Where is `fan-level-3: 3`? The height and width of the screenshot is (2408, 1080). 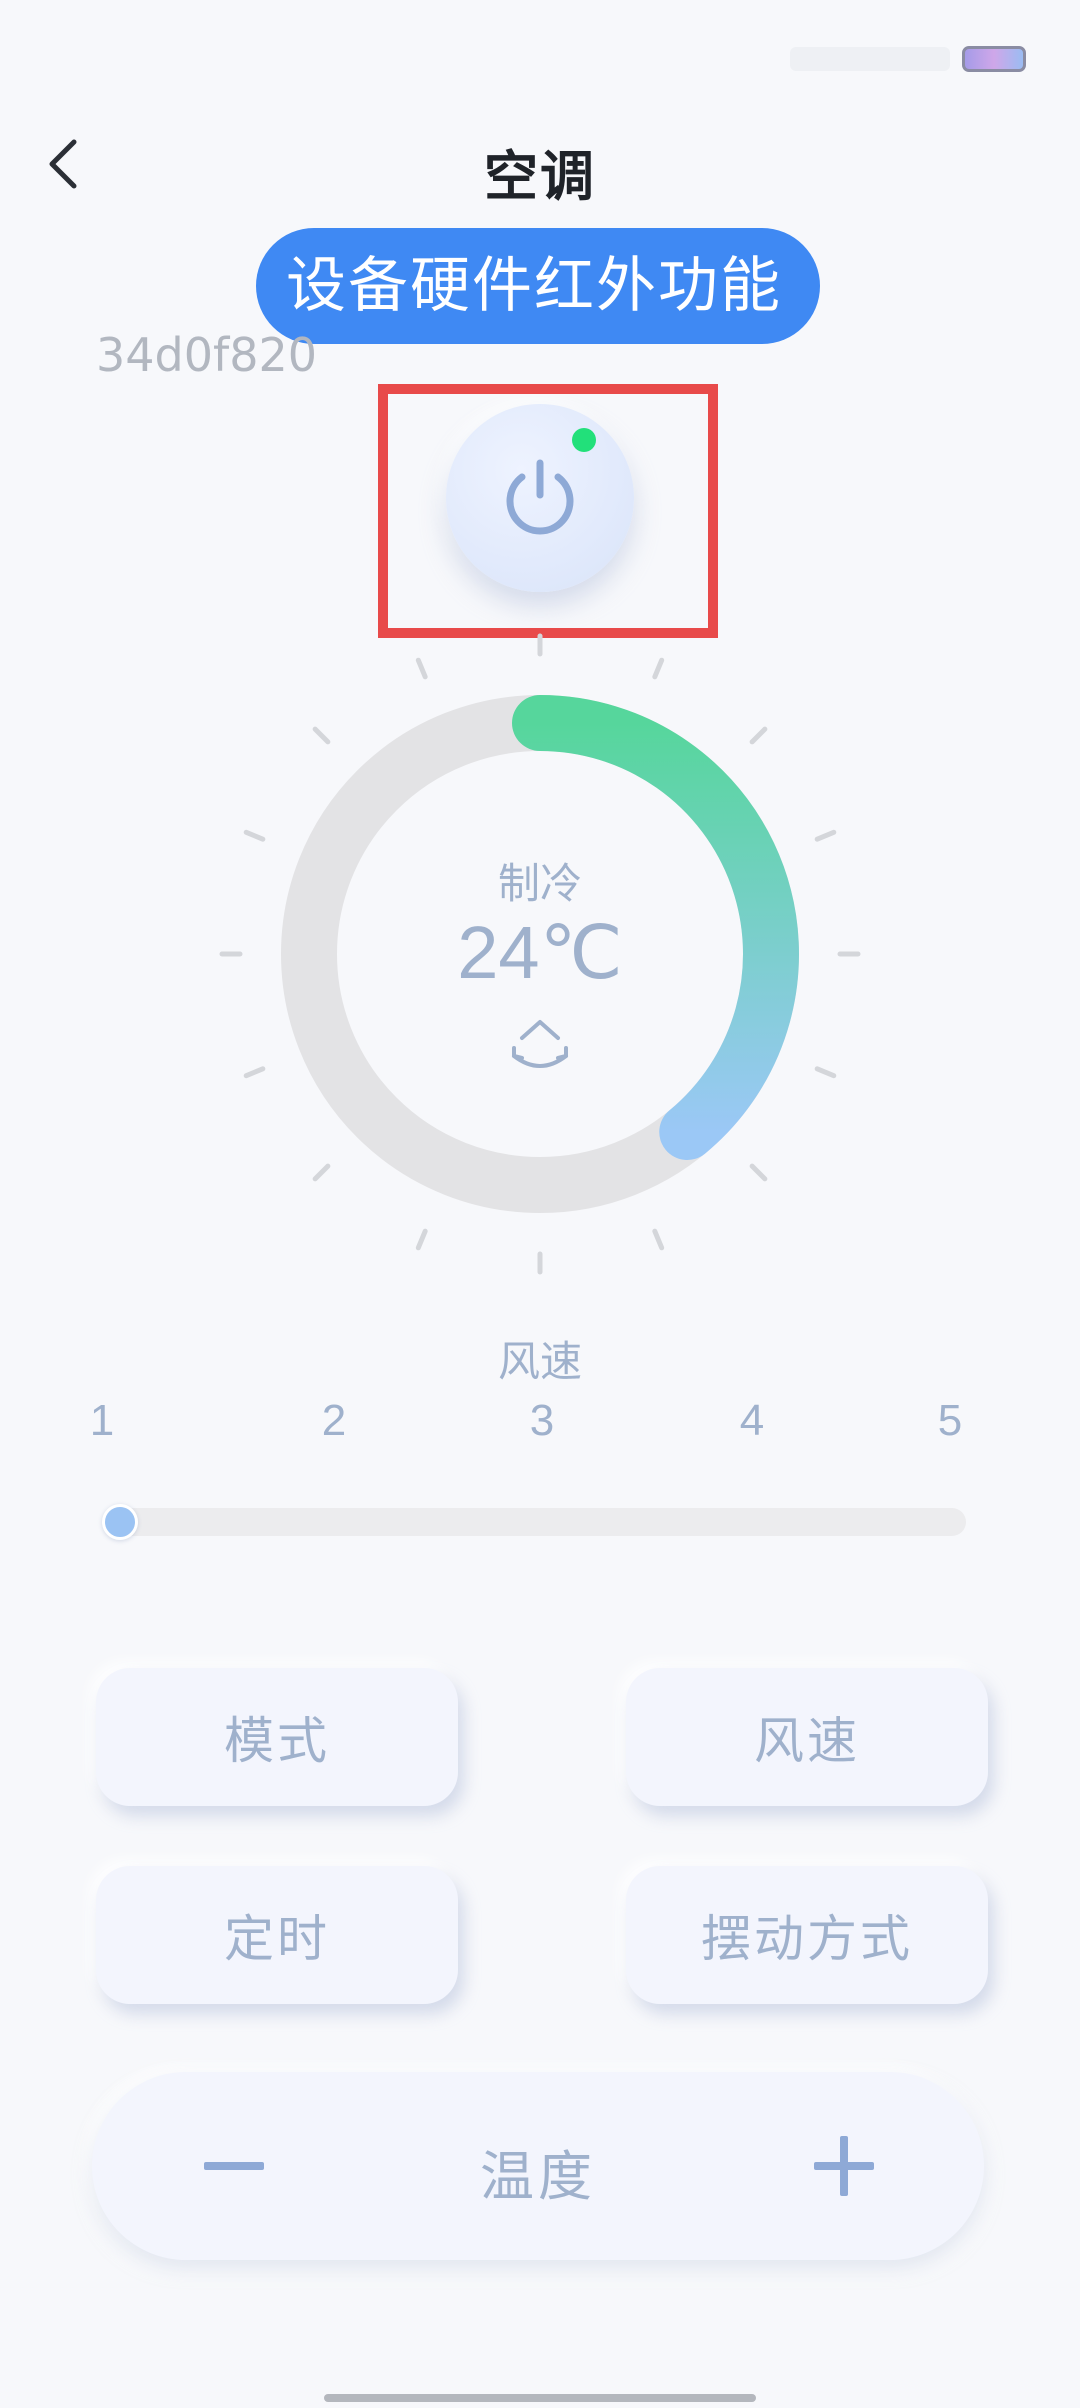
fan-level-3: 3 is located at coordinates (542, 1421).